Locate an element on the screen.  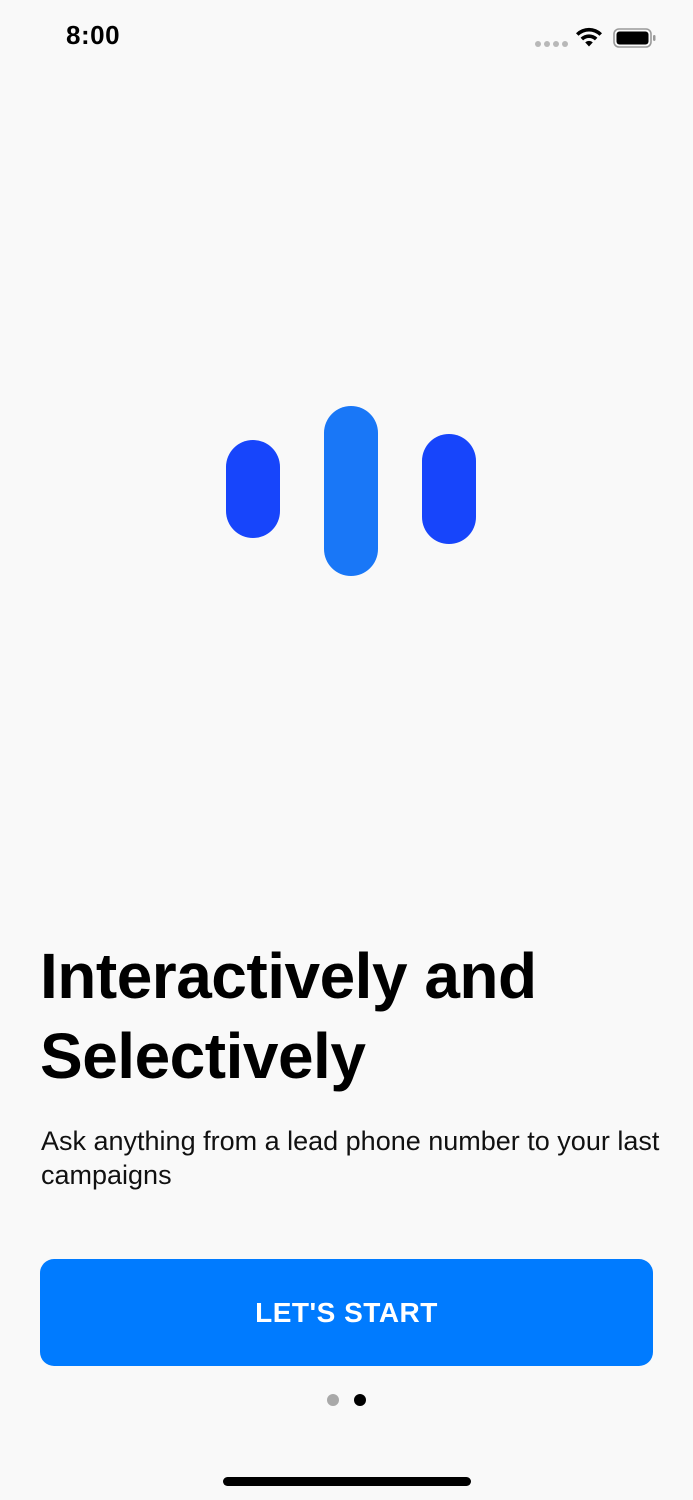
status-bar: 8:00 is located at coordinates (346, 40).